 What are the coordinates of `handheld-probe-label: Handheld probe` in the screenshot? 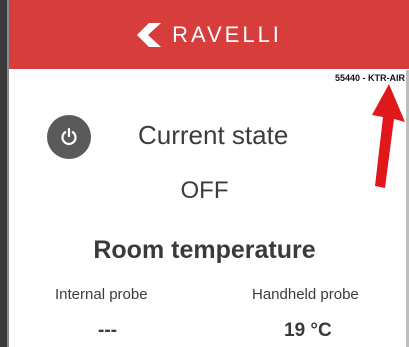 It's located at (305, 294).